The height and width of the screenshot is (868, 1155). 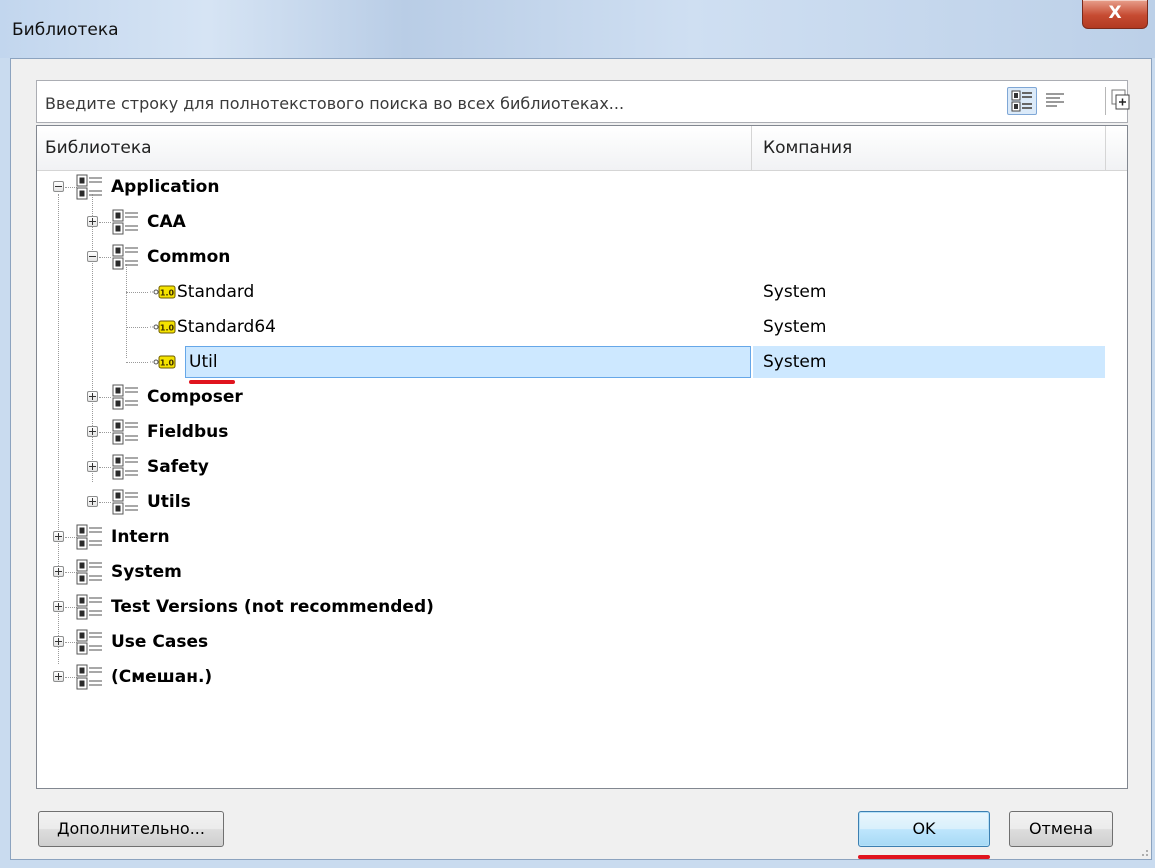 What do you see at coordinates (1120, 99) in the screenshot?
I see `expand-all-icon` at bounding box center [1120, 99].